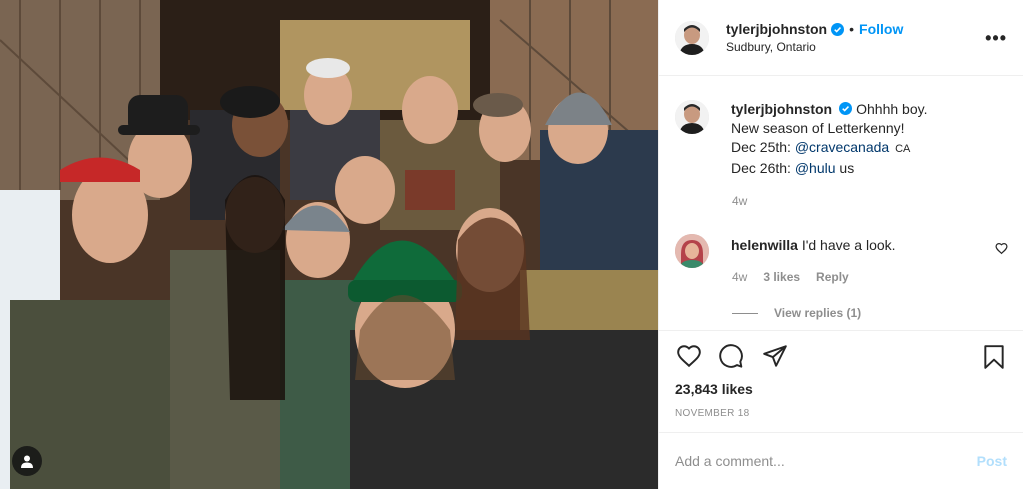 Image resolution: width=1023 pixels, height=489 pixels. Describe the element at coordinates (689, 356) in the screenshot. I see `heart-icon` at that location.